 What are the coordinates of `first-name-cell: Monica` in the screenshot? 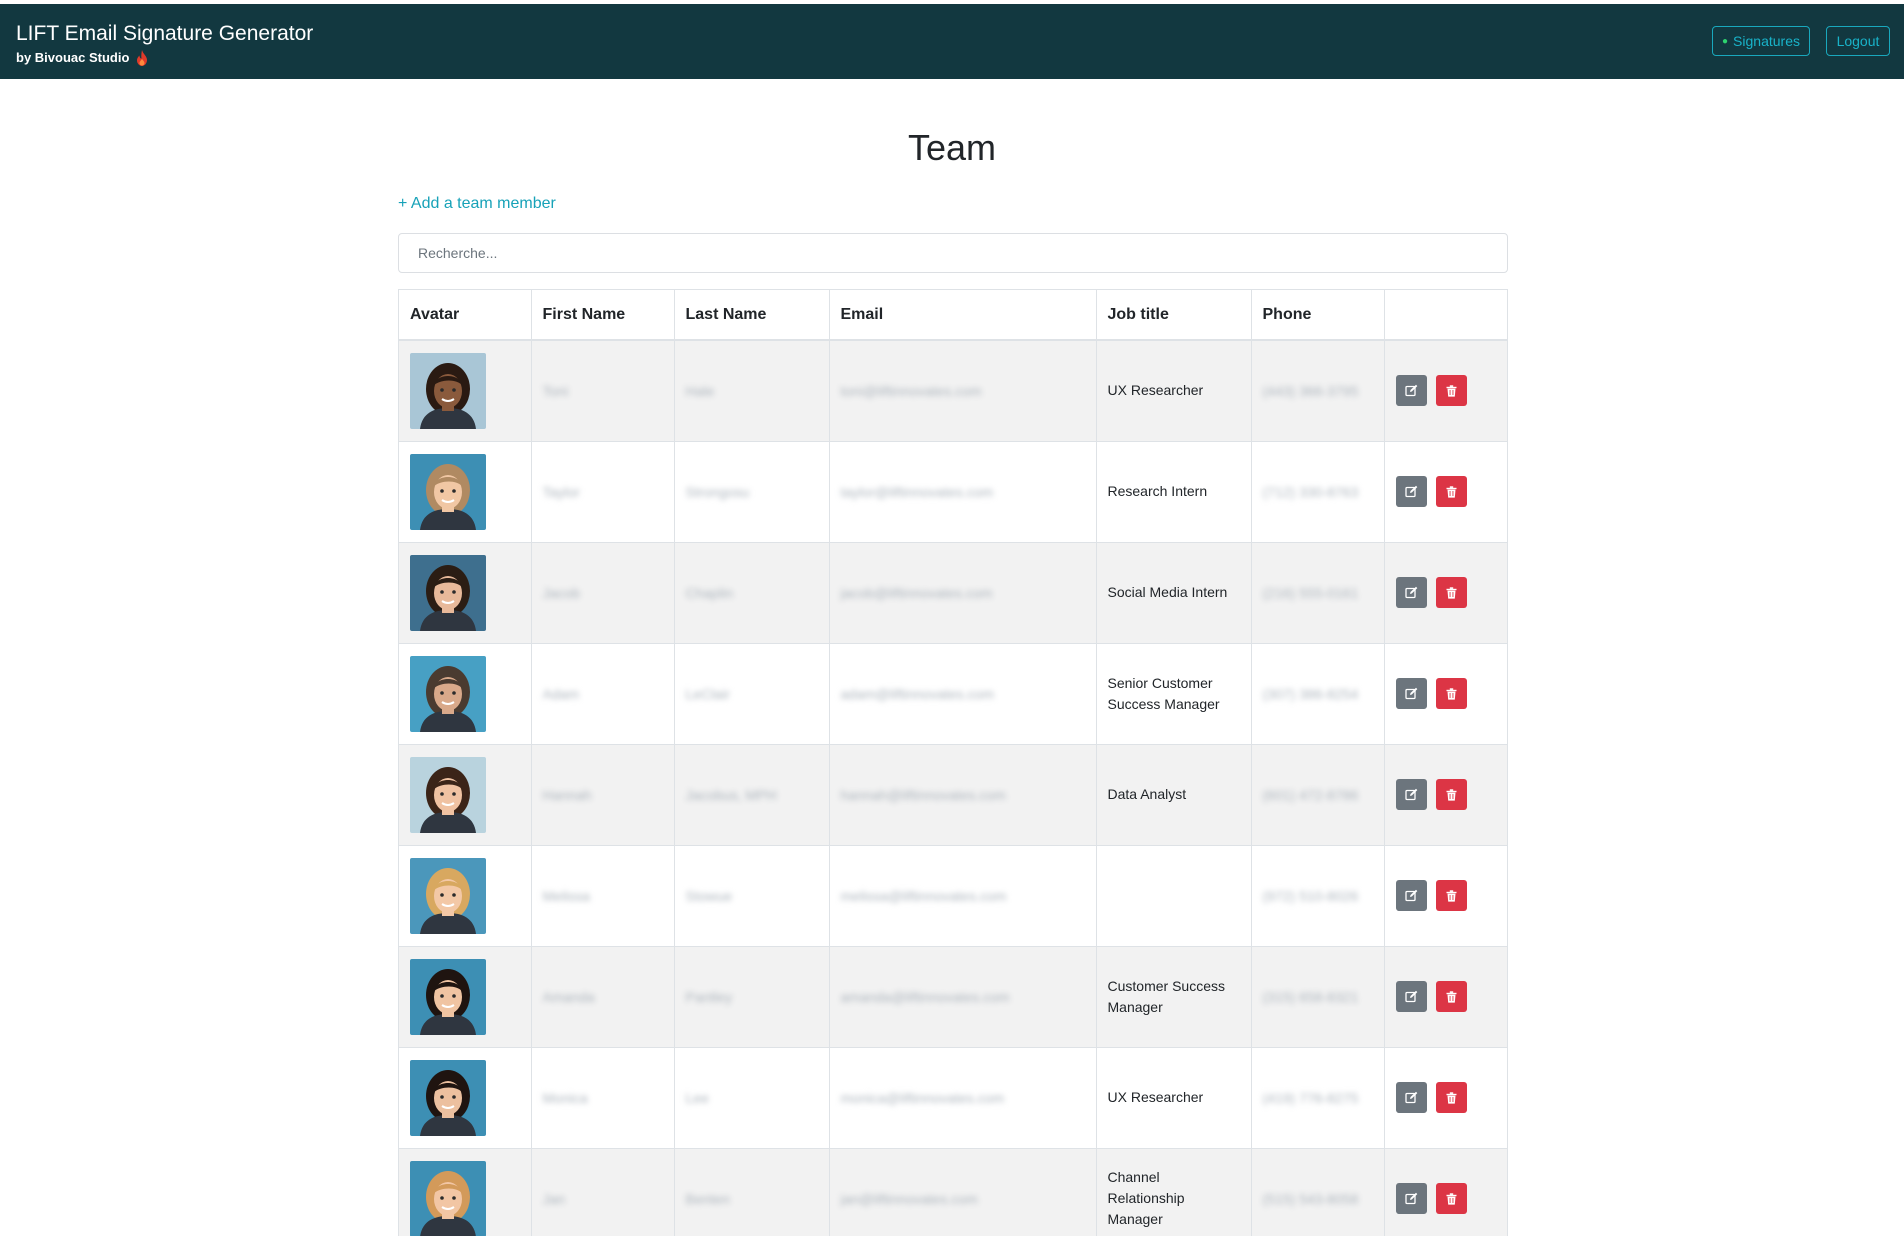 It's located at (603, 1097).